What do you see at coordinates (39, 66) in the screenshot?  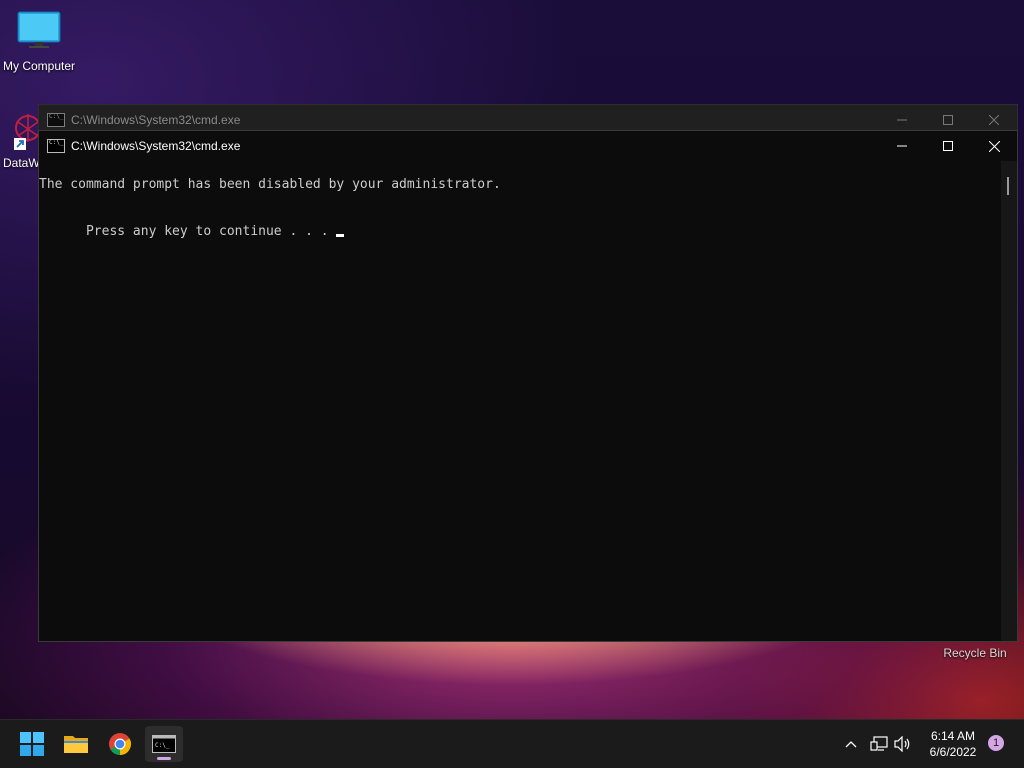 I see `desktop-icon-label: My Computer` at bounding box center [39, 66].